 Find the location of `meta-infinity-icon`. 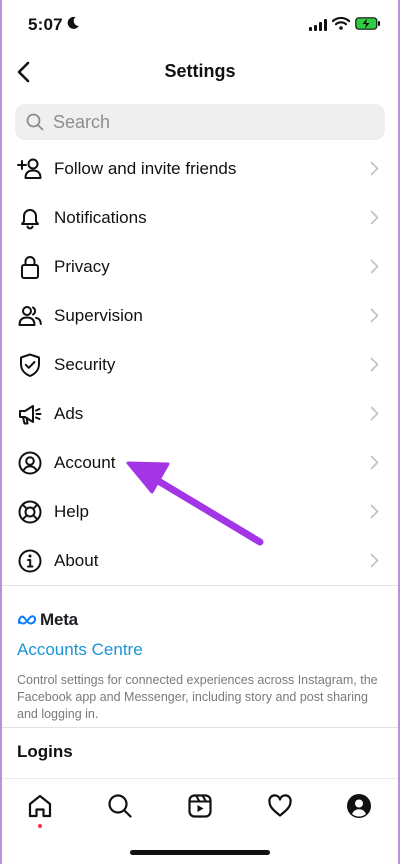

meta-infinity-icon is located at coordinates (27, 620).